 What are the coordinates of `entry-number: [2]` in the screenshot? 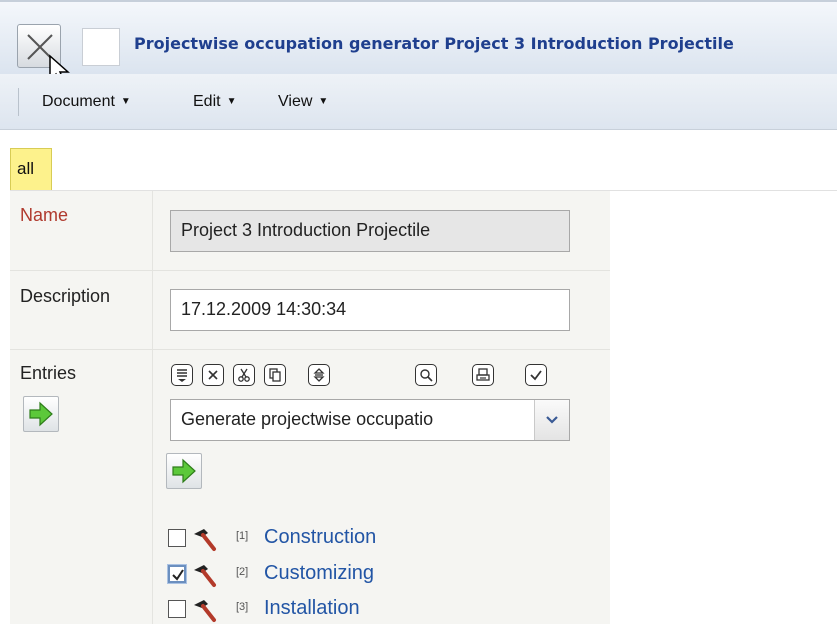 It's located at (242, 572).